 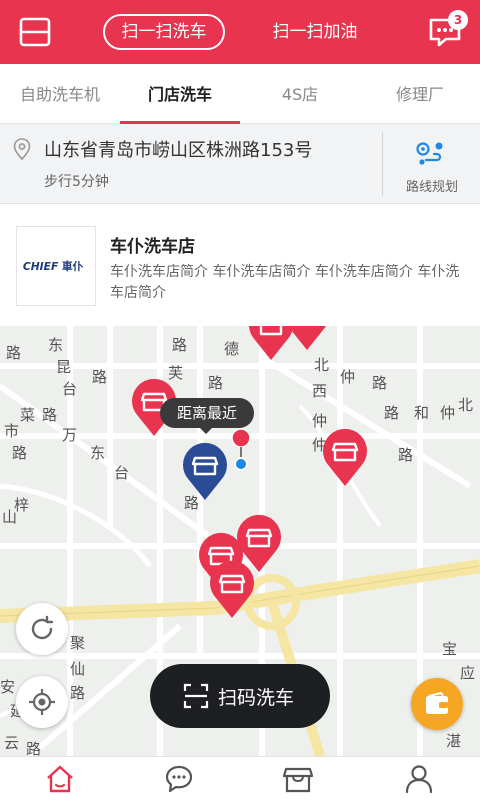 What do you see at coordinates (78, 669) in the screenshot?
I see `street-label: 仙` at bounding box center [78, 669].